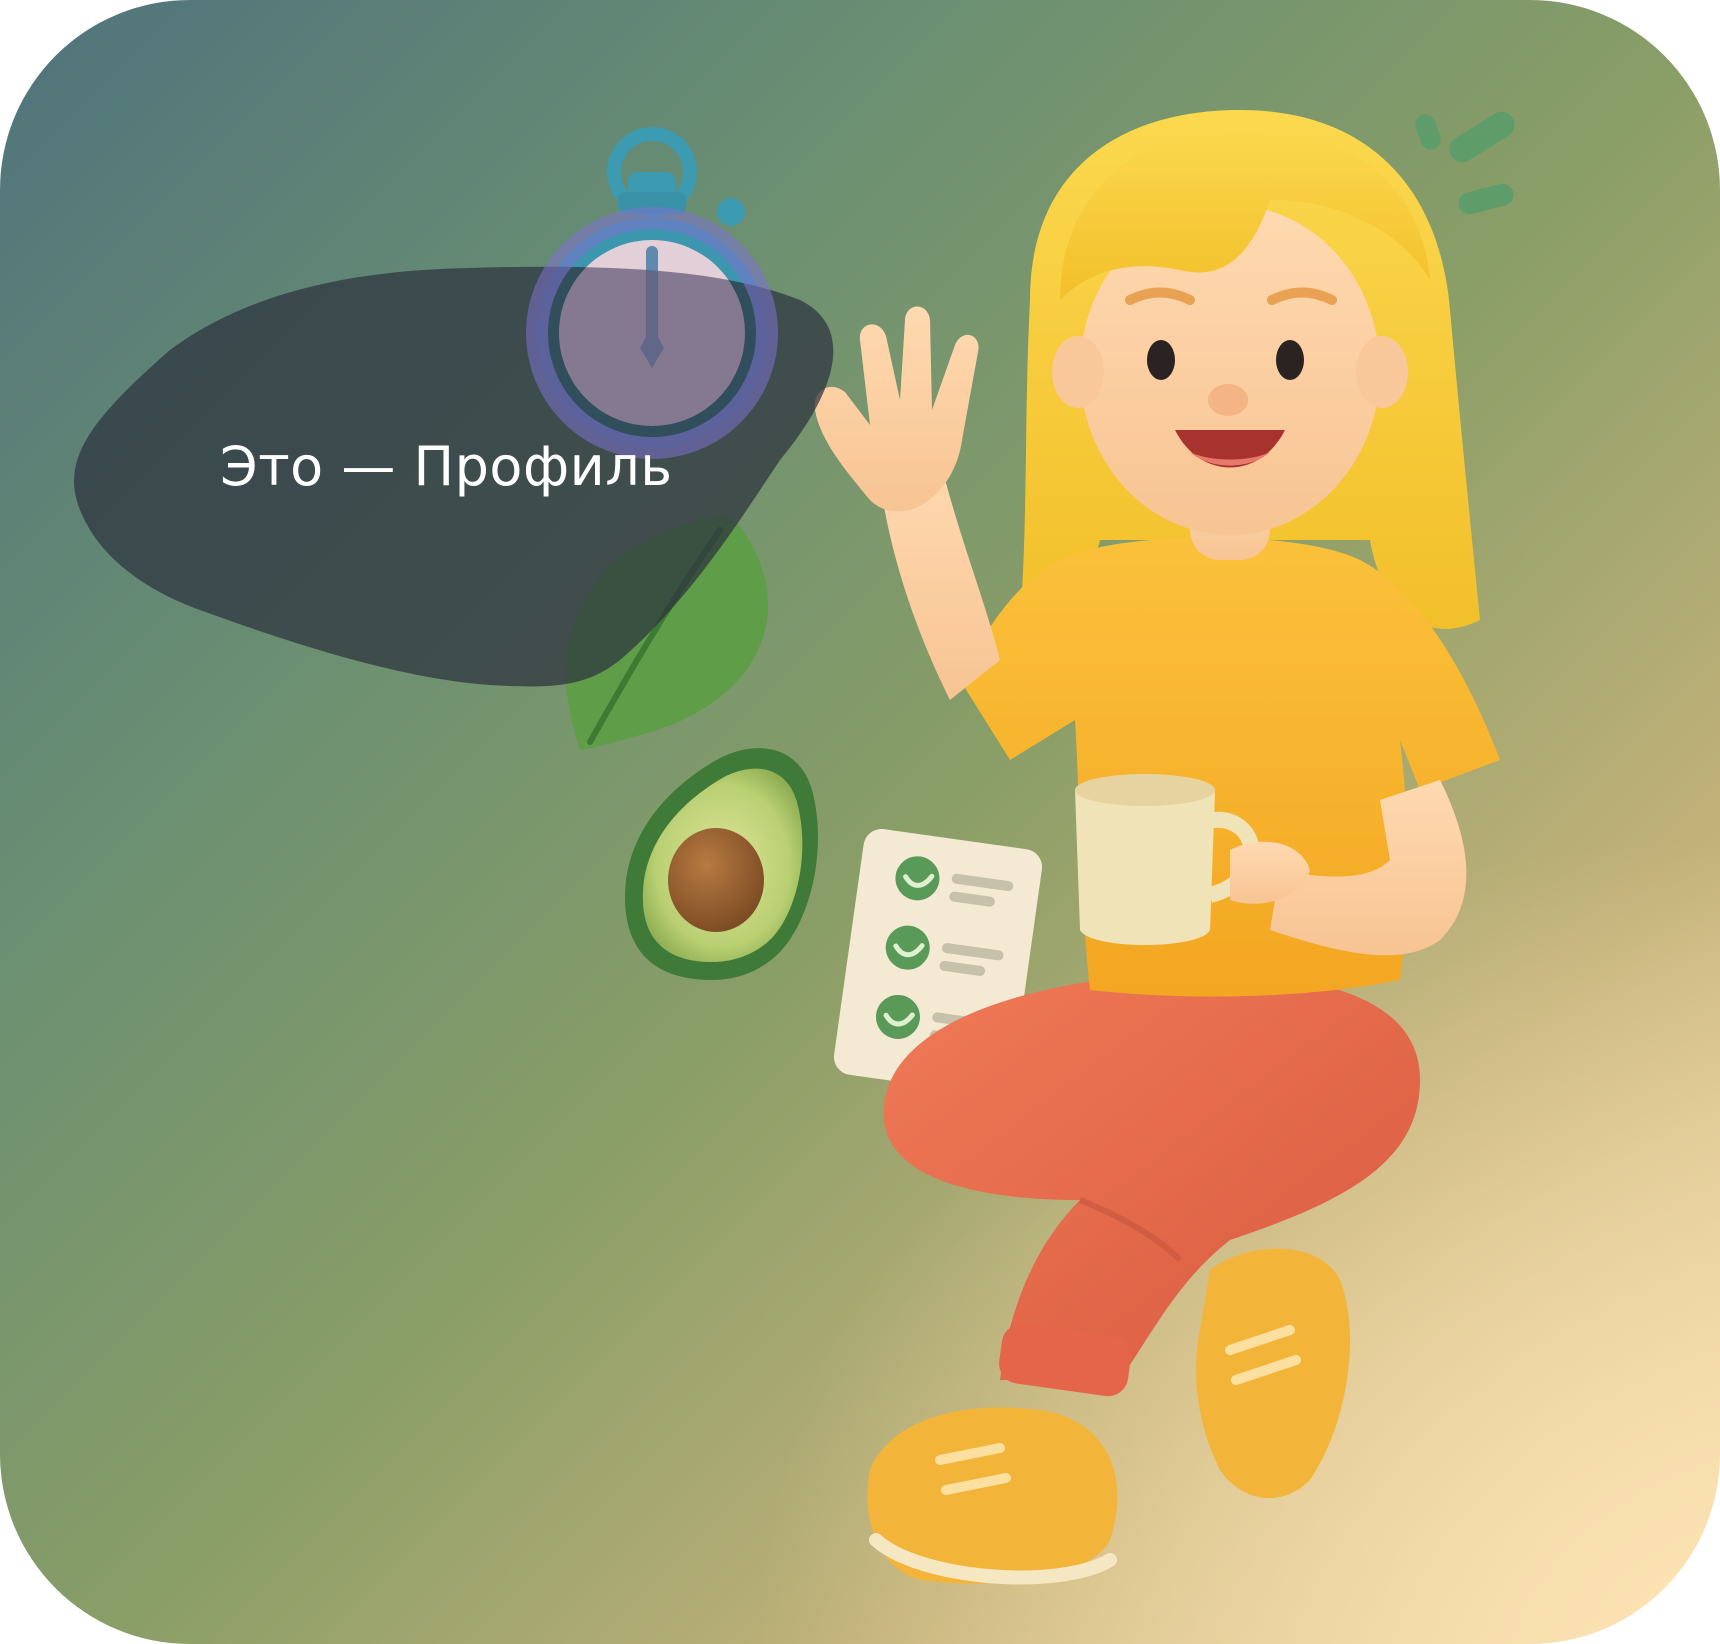 The height and width of the screenshot is (1644, 1720). Describe the element at coordinates (667, 632) in the screenshot. I see `leaf-icon` at that location.